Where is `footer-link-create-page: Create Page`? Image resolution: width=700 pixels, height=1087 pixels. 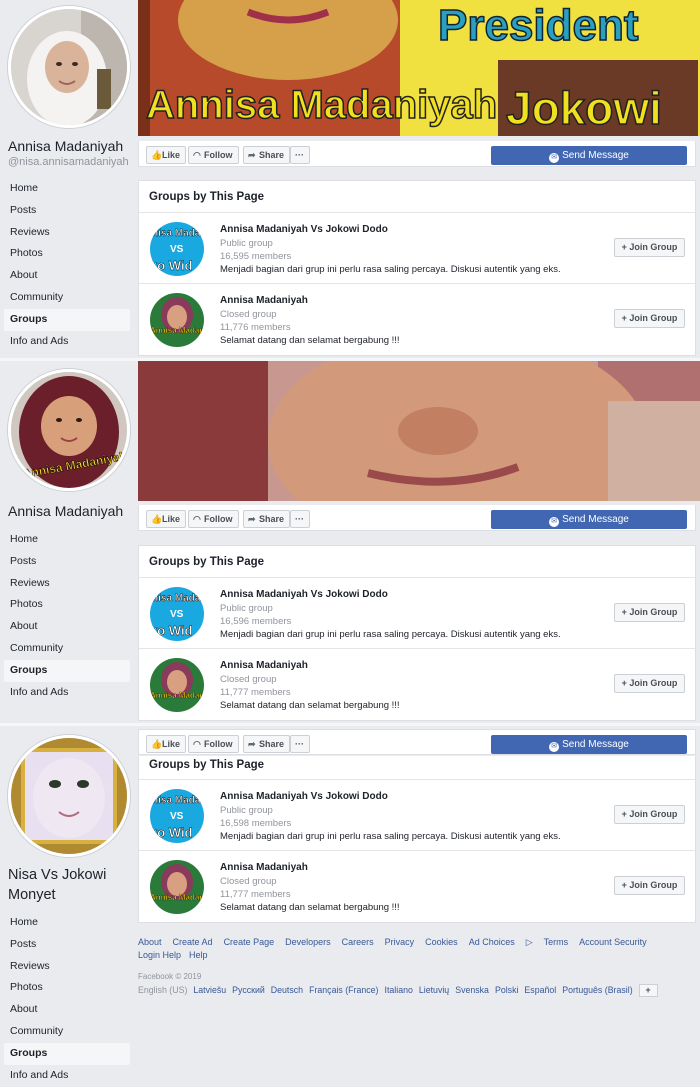
footer-link-create-page: Create Page is located at coordinates (249, 942).